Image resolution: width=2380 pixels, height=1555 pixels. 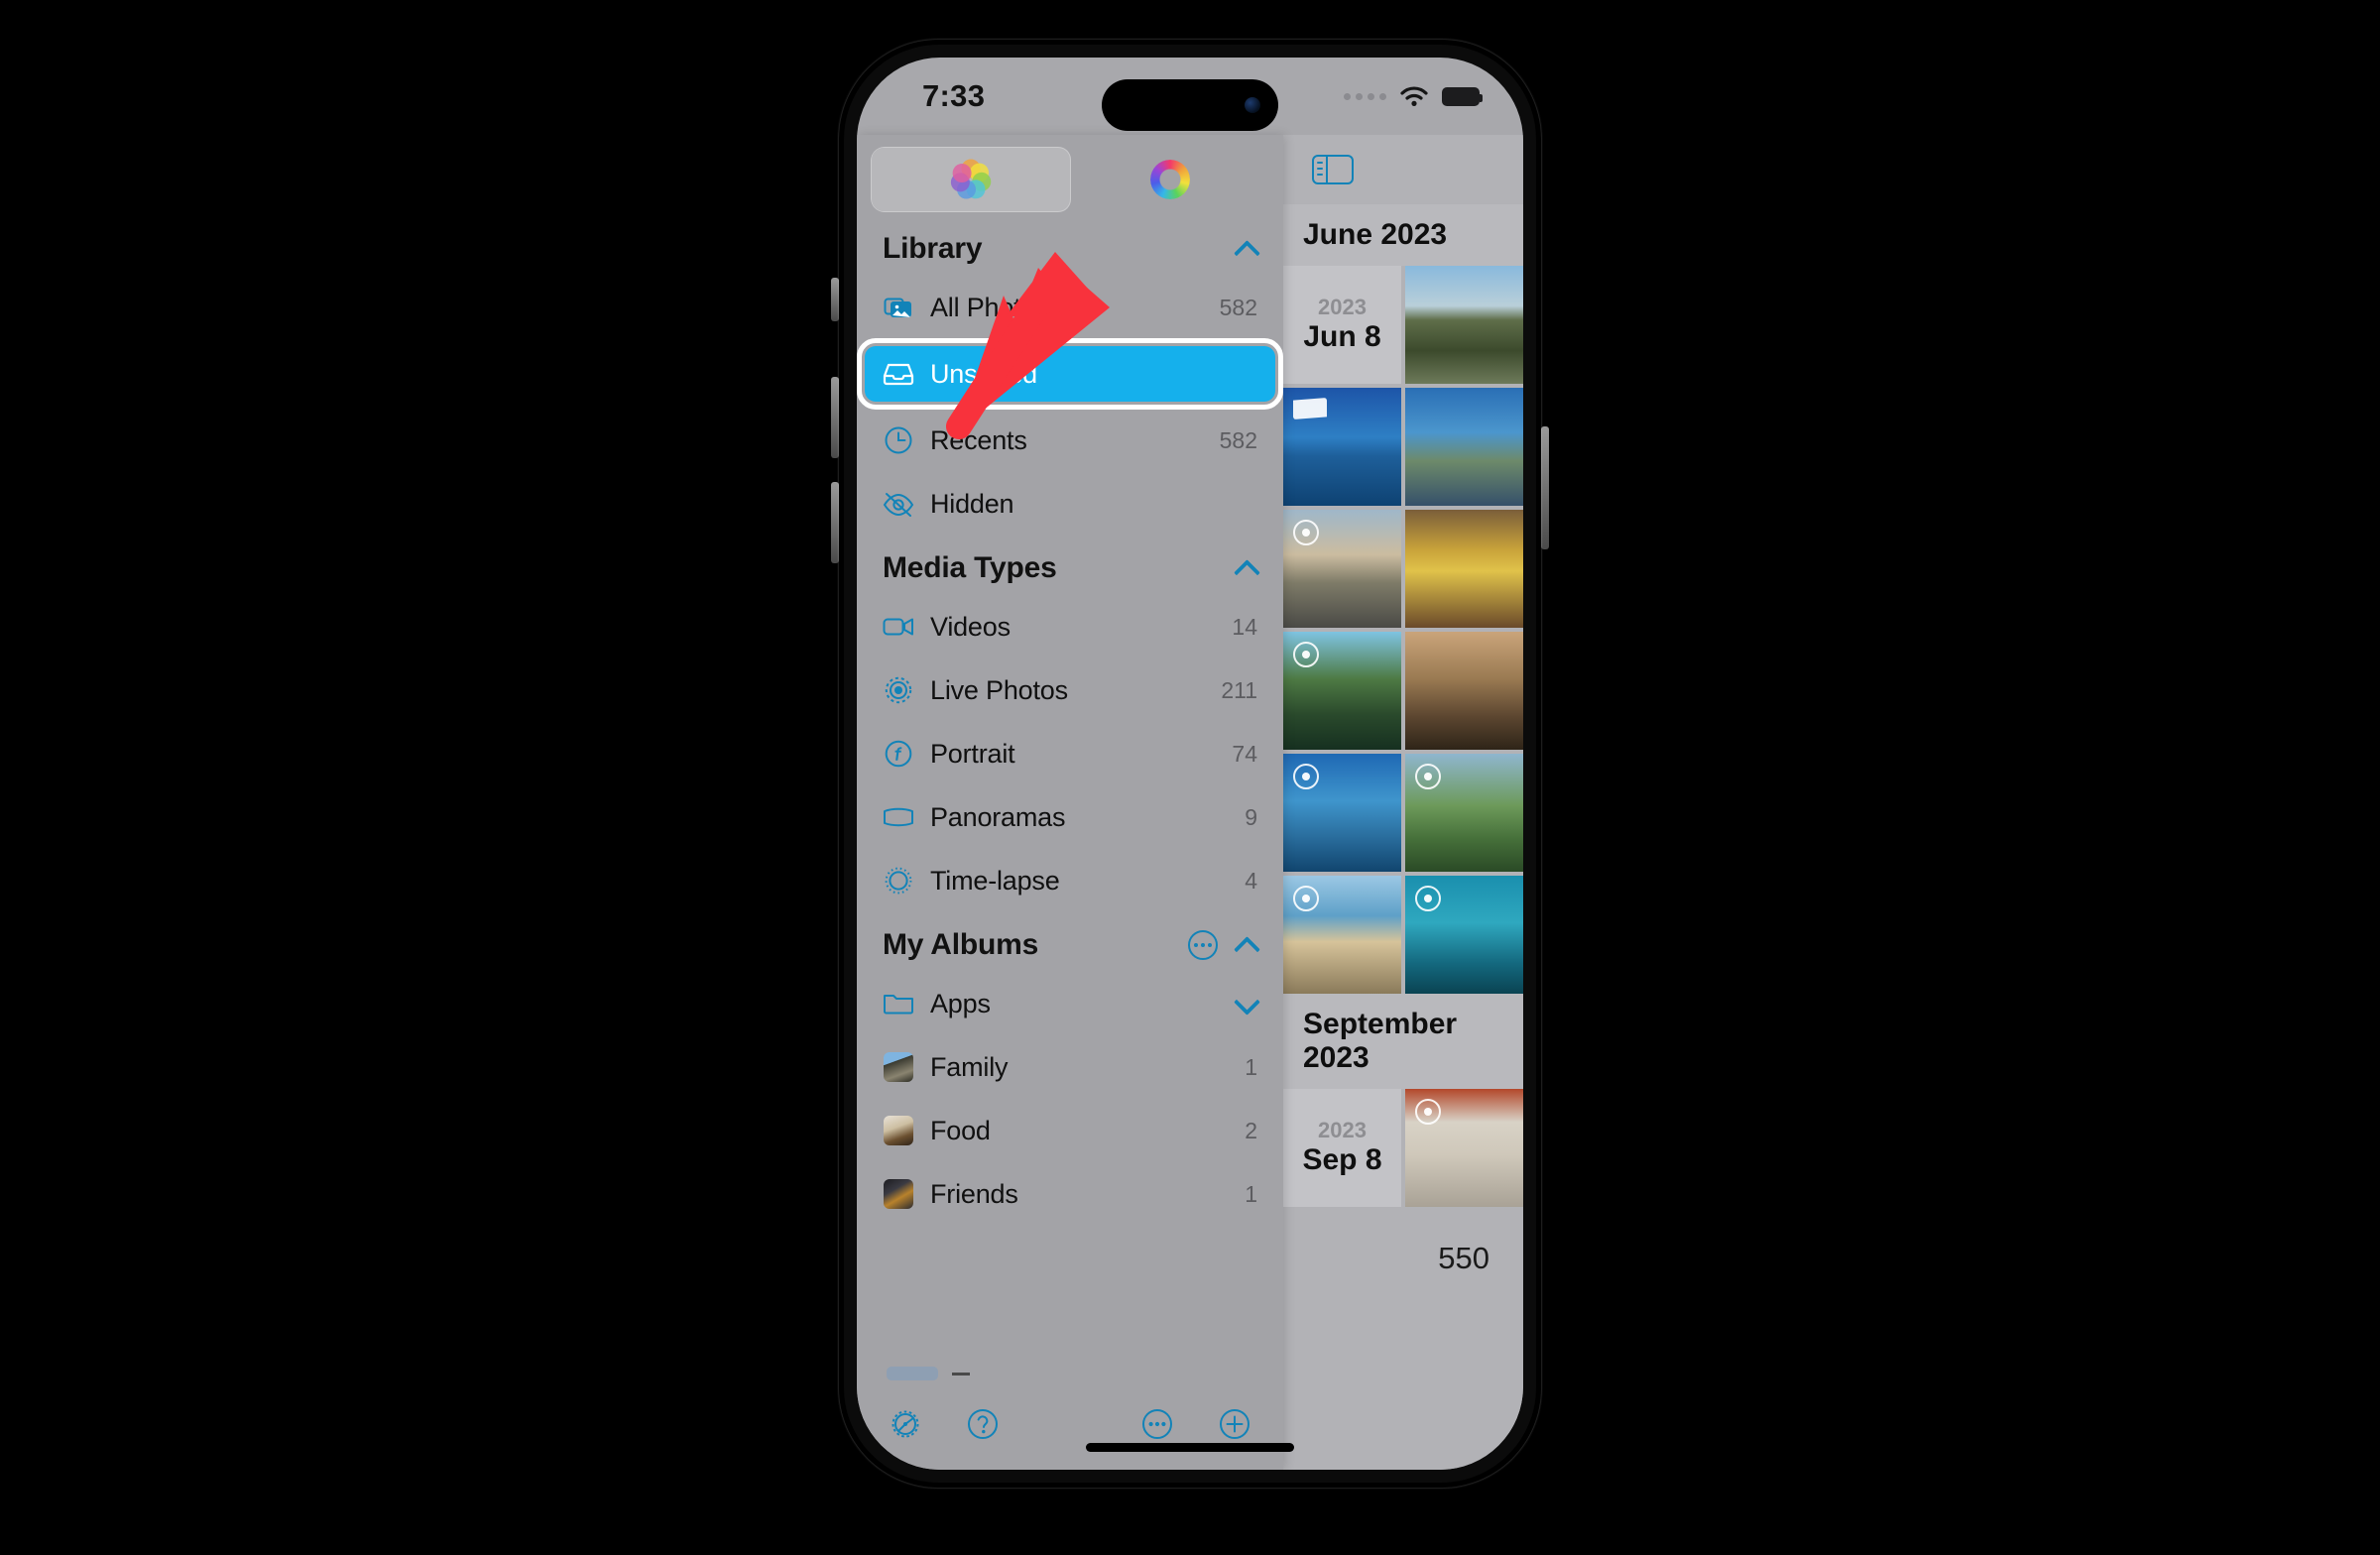 I want to click on silent-switch, so click(x=835, y=299).